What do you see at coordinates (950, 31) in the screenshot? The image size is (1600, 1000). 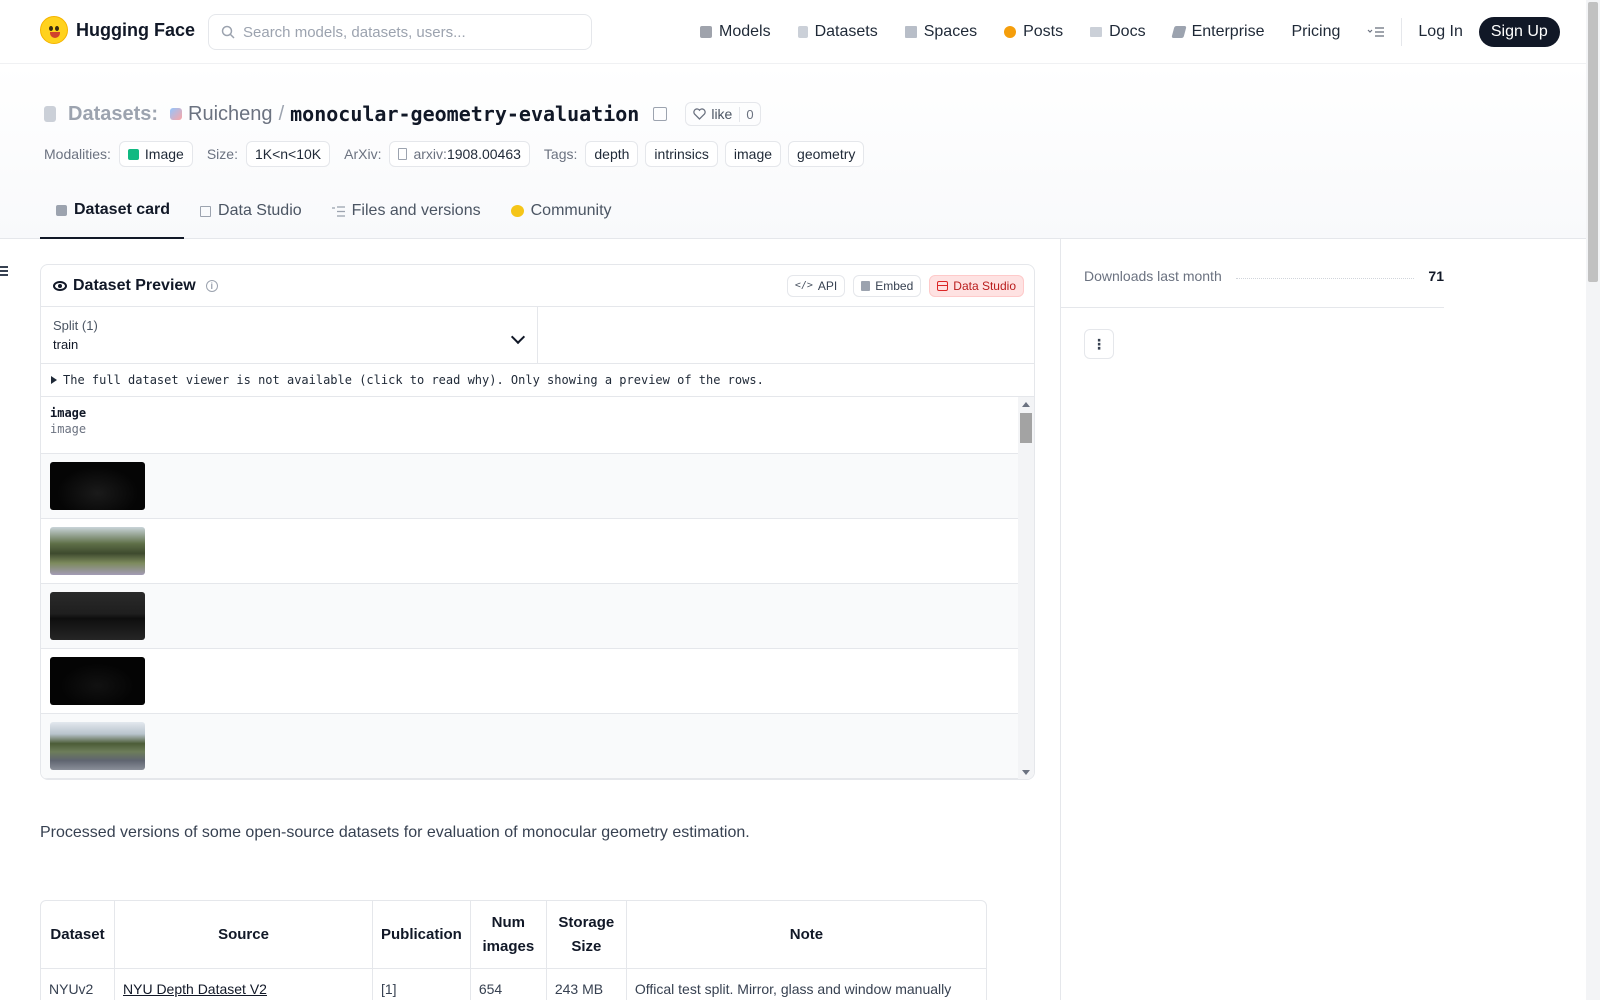 I see `nav-spaces-label: Spaces` at bounding box center [950, 31].